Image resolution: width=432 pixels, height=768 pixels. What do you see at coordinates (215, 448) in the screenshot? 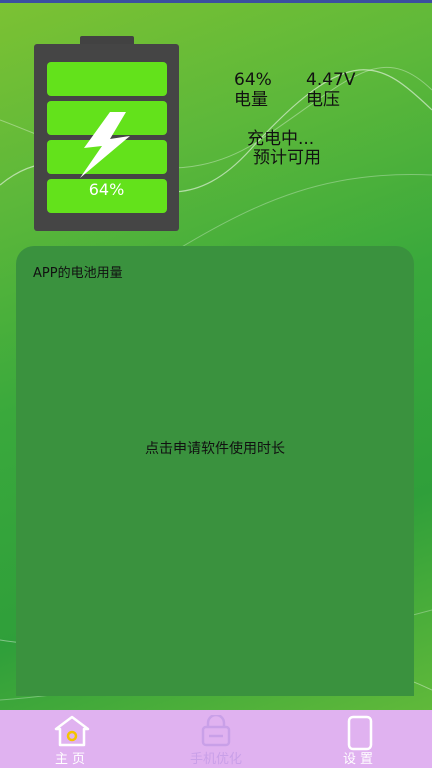
I see `request-usage-access-button: 点击申请软件使用时长` at bounding box center [215, 448].